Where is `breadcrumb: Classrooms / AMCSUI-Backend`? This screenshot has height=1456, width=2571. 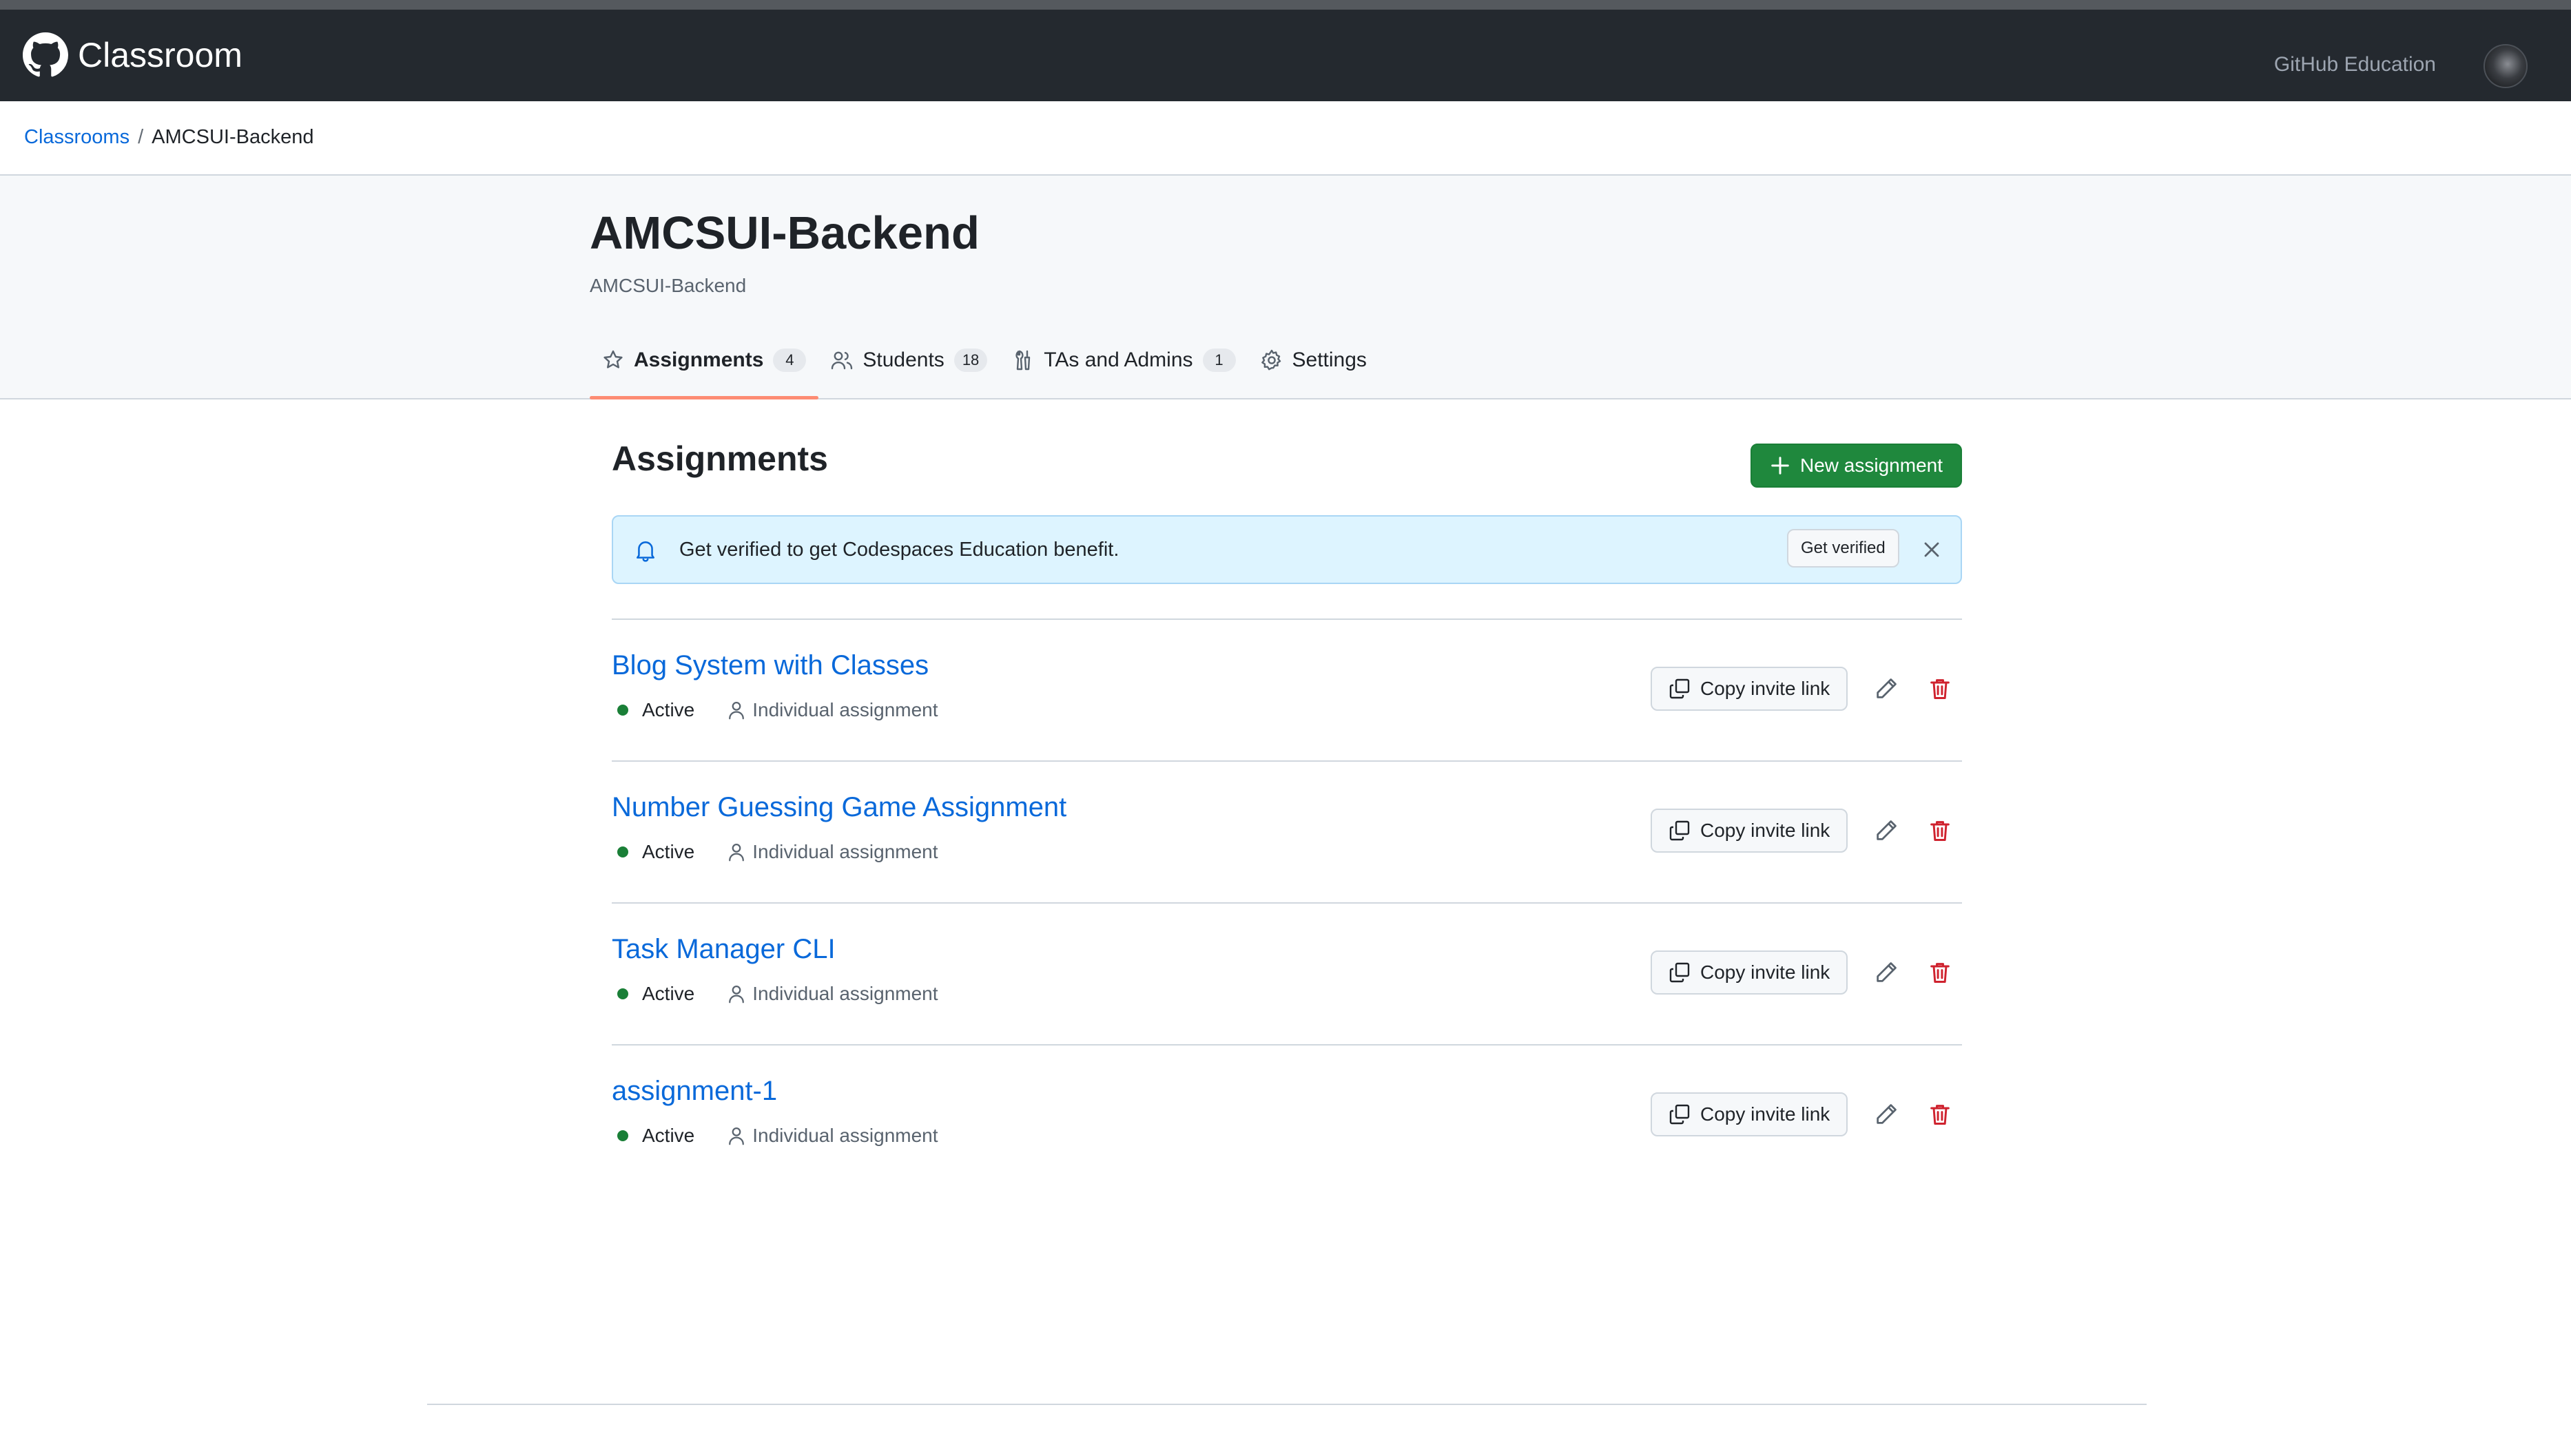 breadcrumb: Classrooms / AMCSUI-Backend is located at coordinates (168, 137).